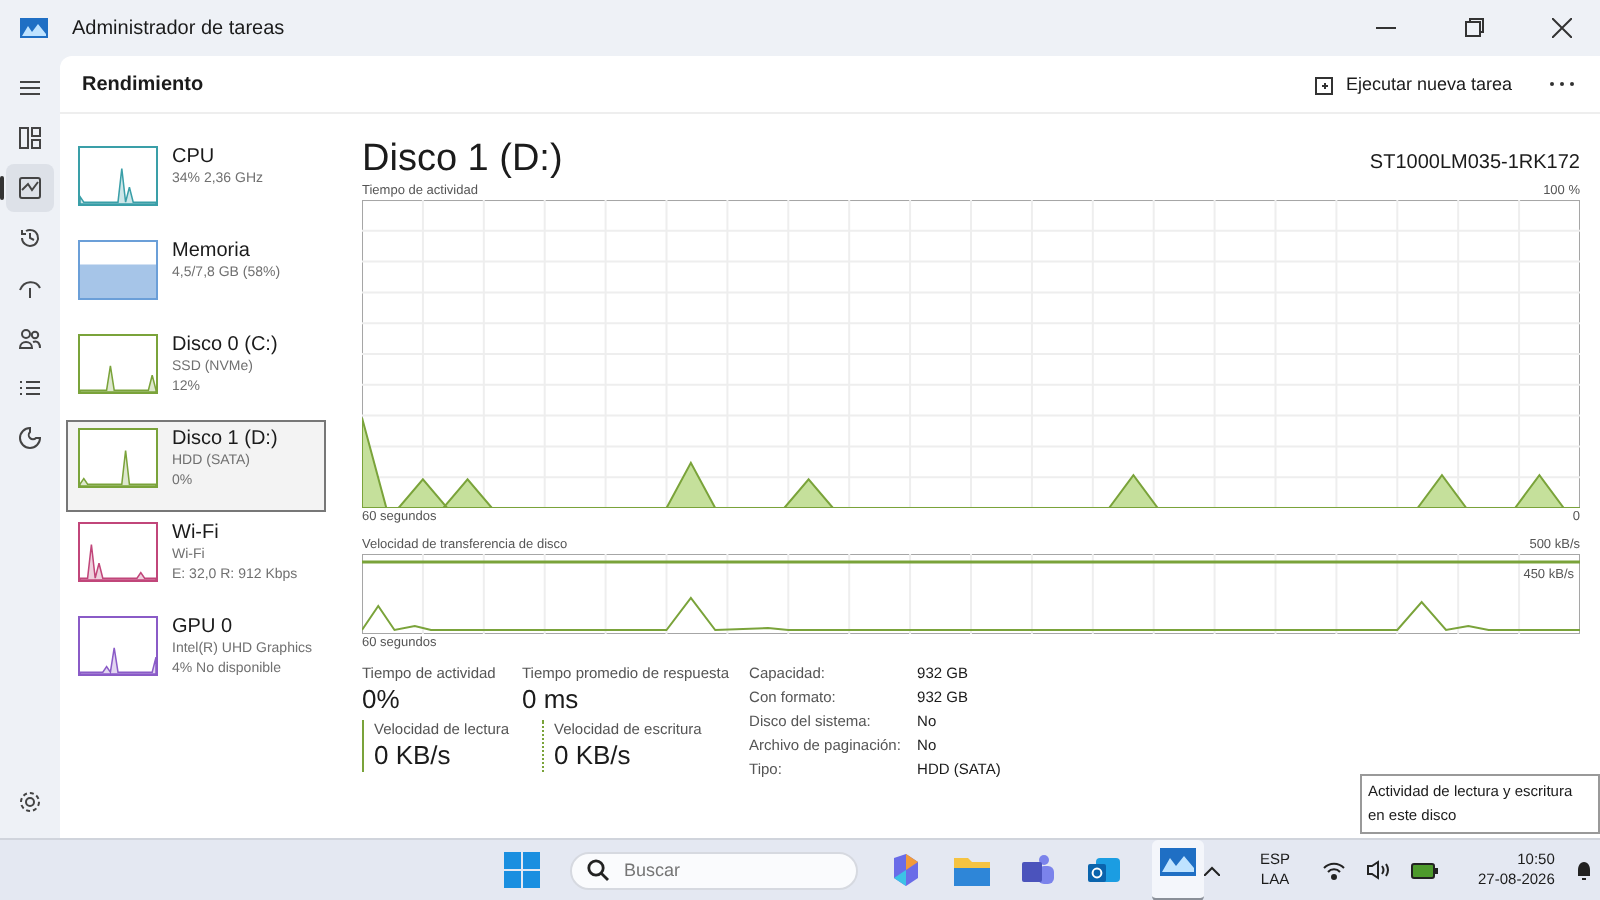 The width and height of the screenshot is (1600, 900). Describe the element at coordinates (212, 252) in the screenshot. I see `device-name: Memoria` at that location.